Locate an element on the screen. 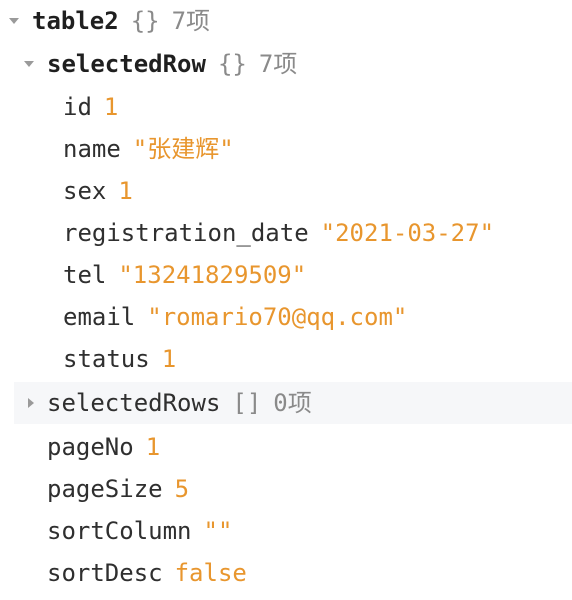  field-value: "2021-03-27" is located at coordinates (407, 233).